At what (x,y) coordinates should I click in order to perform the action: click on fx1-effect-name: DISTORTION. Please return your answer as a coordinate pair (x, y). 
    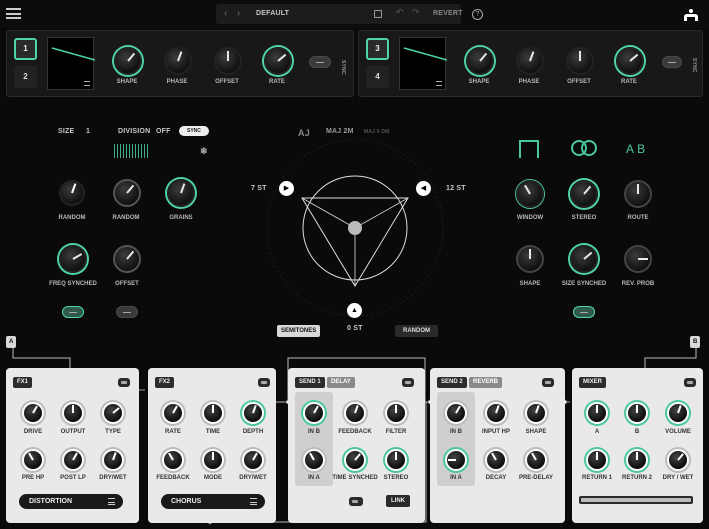
    Looking at the image, I should click on (51, 501).